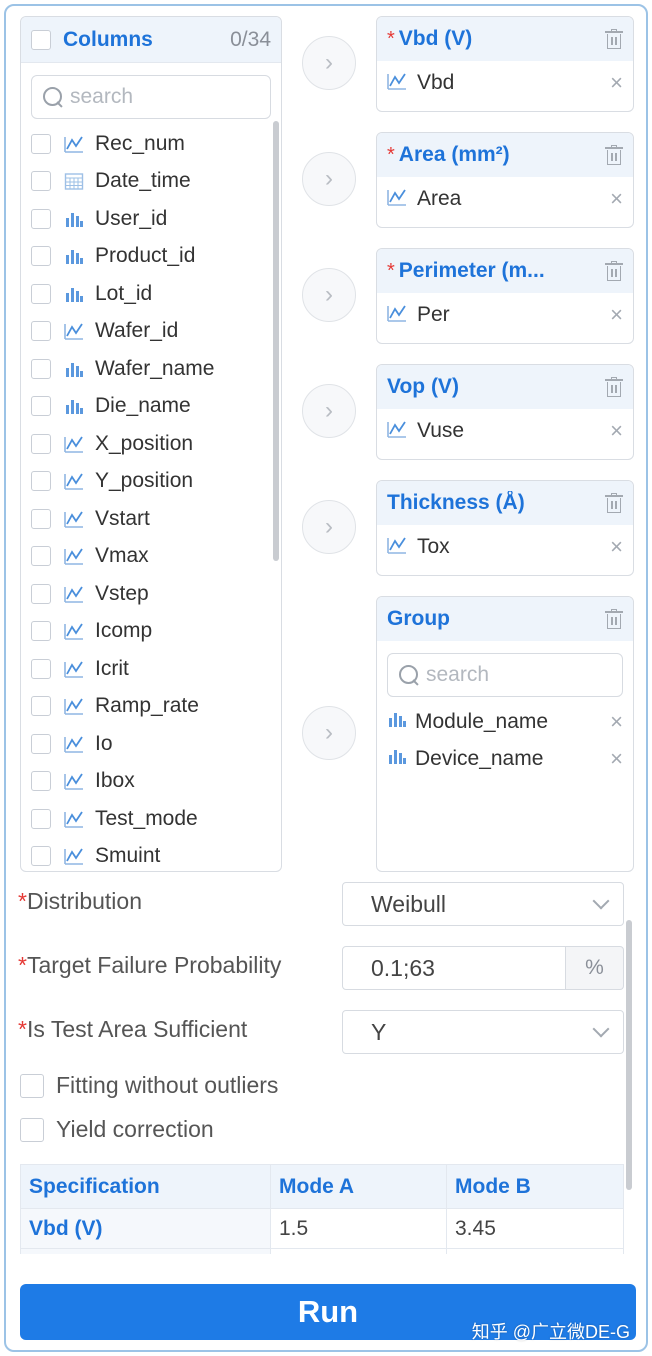  I want to click on form-scrollbar, so click(629, 1055).